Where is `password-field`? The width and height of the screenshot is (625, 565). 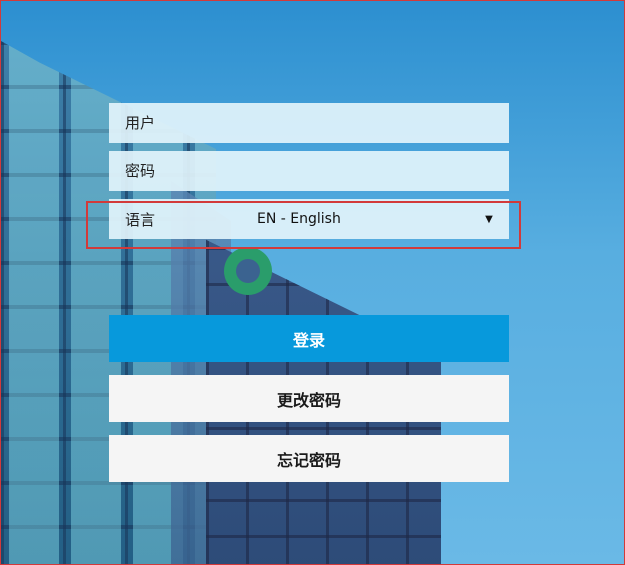 password-field is located at coordinates (309, 171).